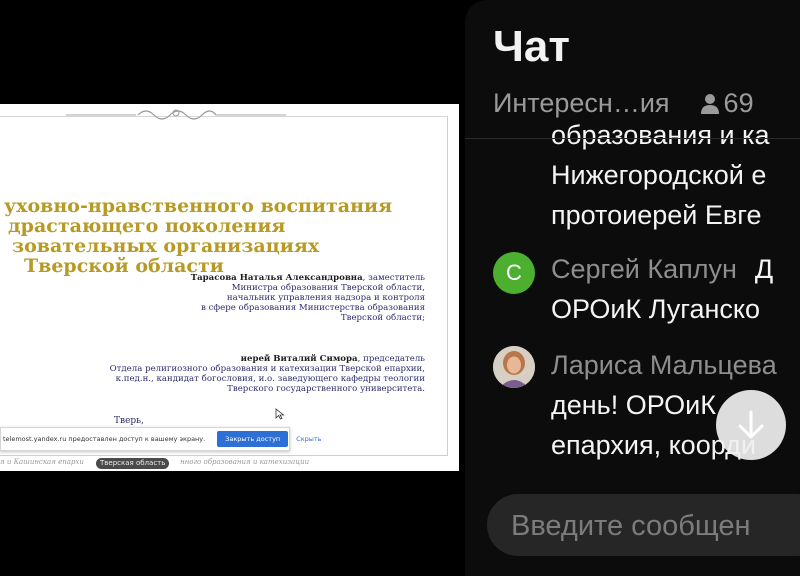 The image size is (800, 576). I want to click on slide-ornament, so click(176, 114).